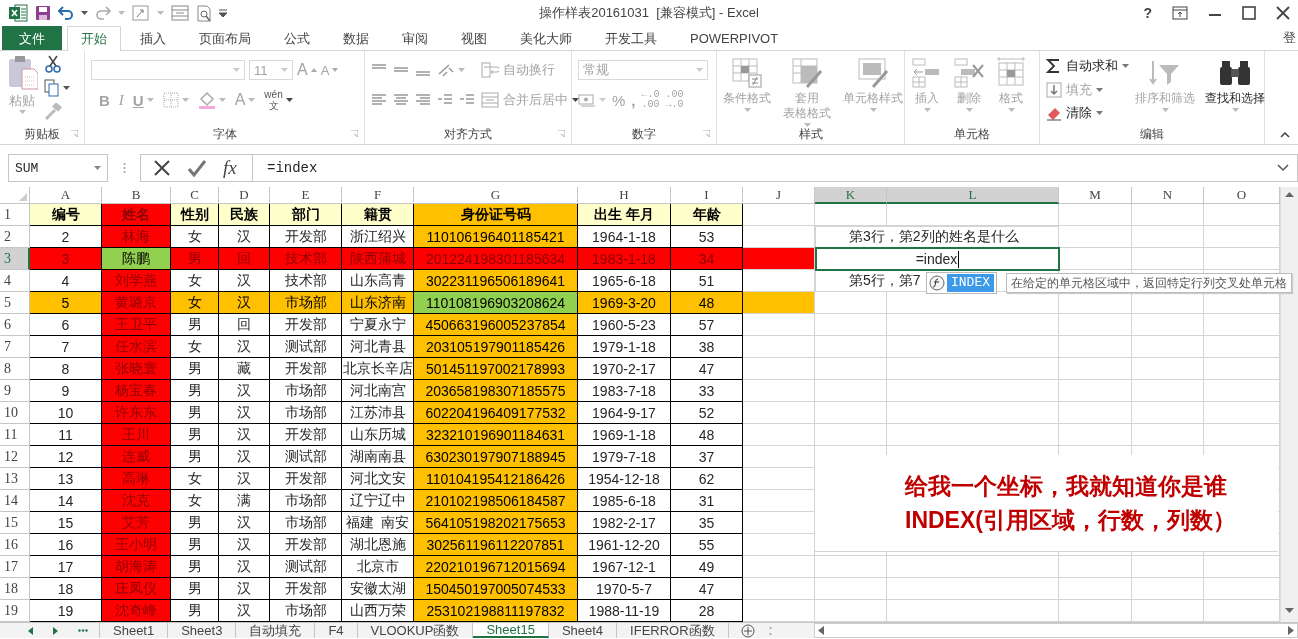 The height and width of the screenshot is (639, 1298). I want to click on border-button, so click(175, 100).